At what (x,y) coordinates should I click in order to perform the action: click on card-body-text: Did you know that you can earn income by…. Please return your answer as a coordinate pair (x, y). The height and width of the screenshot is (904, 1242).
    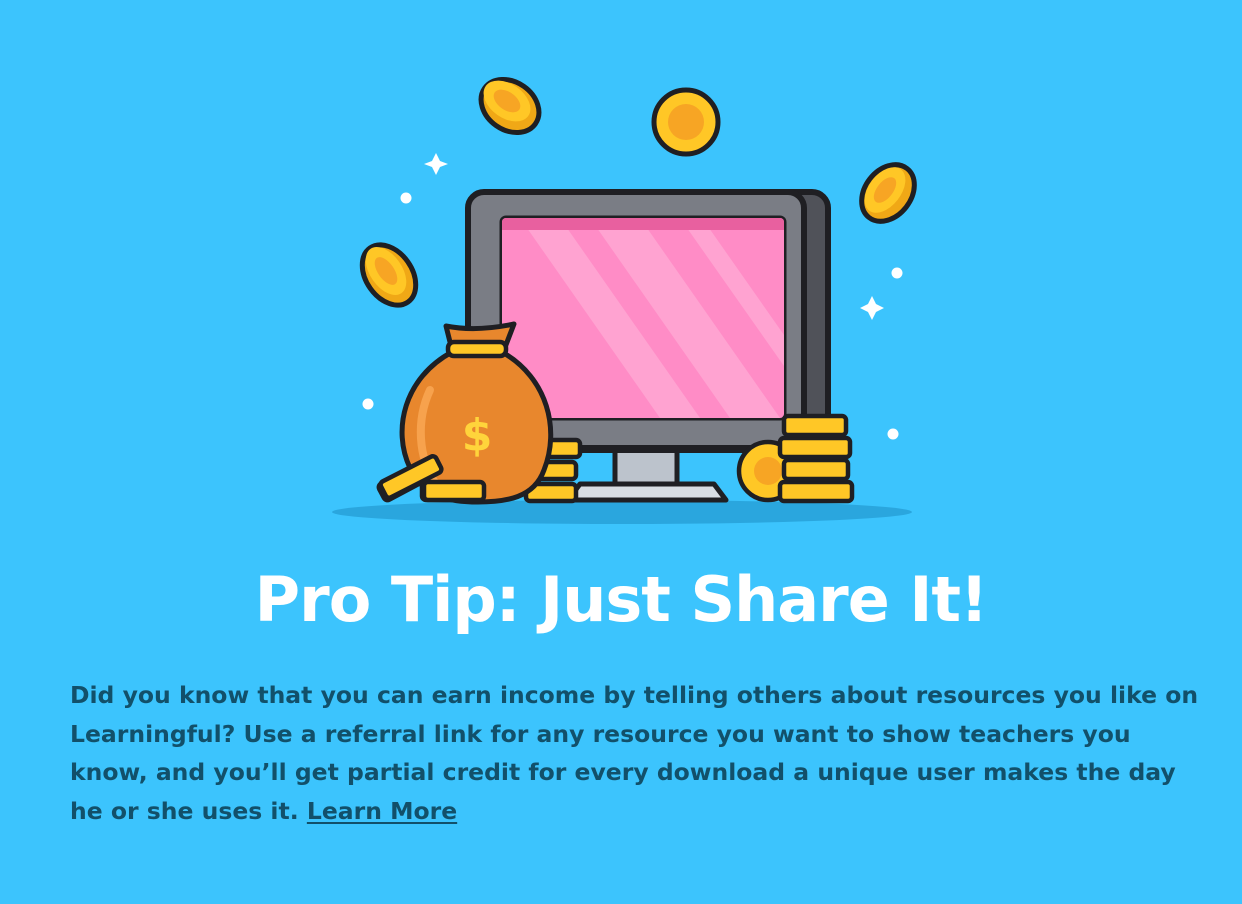
    Looking at the image, I should click on (634, 753).